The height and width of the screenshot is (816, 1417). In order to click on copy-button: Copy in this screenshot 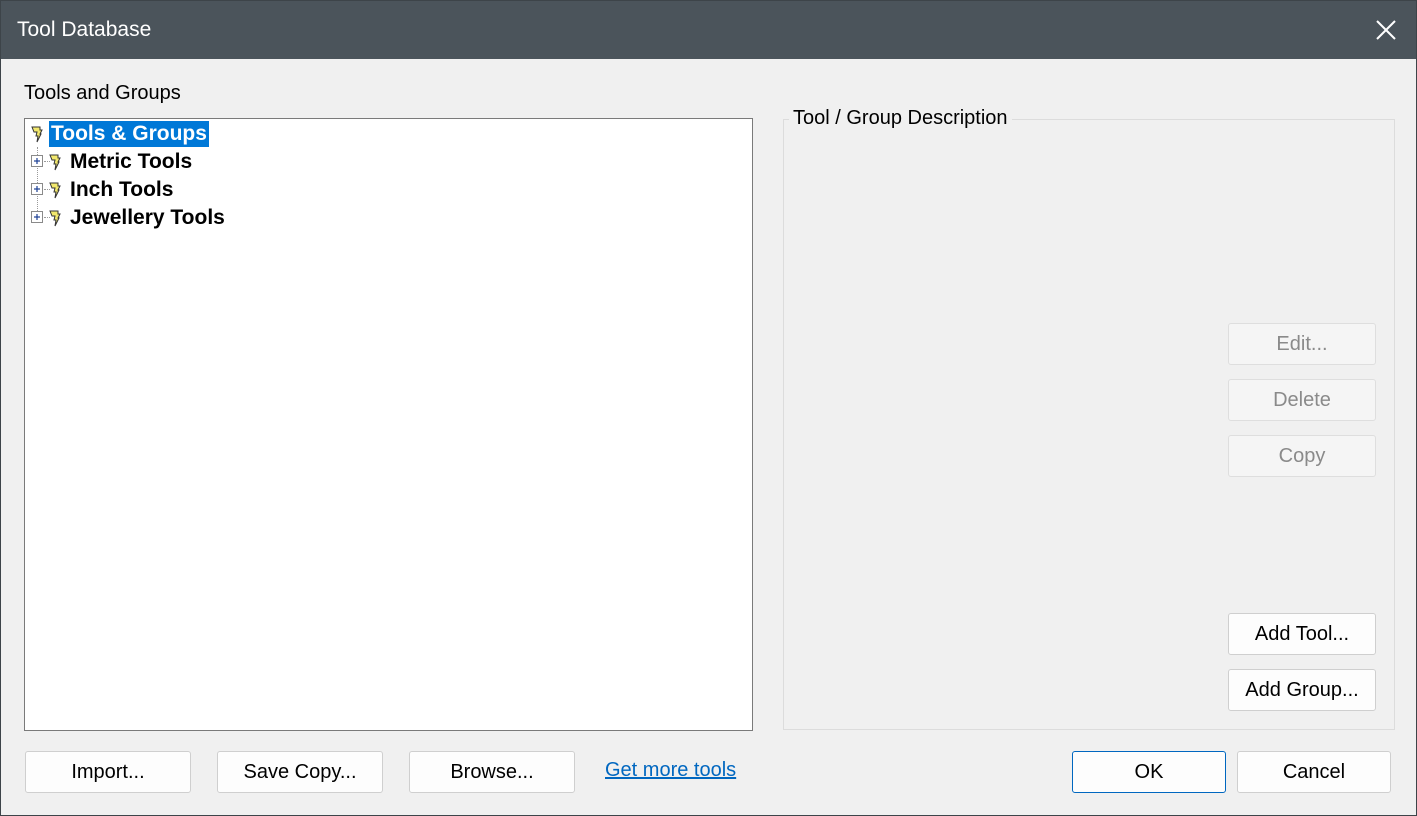, I will do `click(1302, 456)`.